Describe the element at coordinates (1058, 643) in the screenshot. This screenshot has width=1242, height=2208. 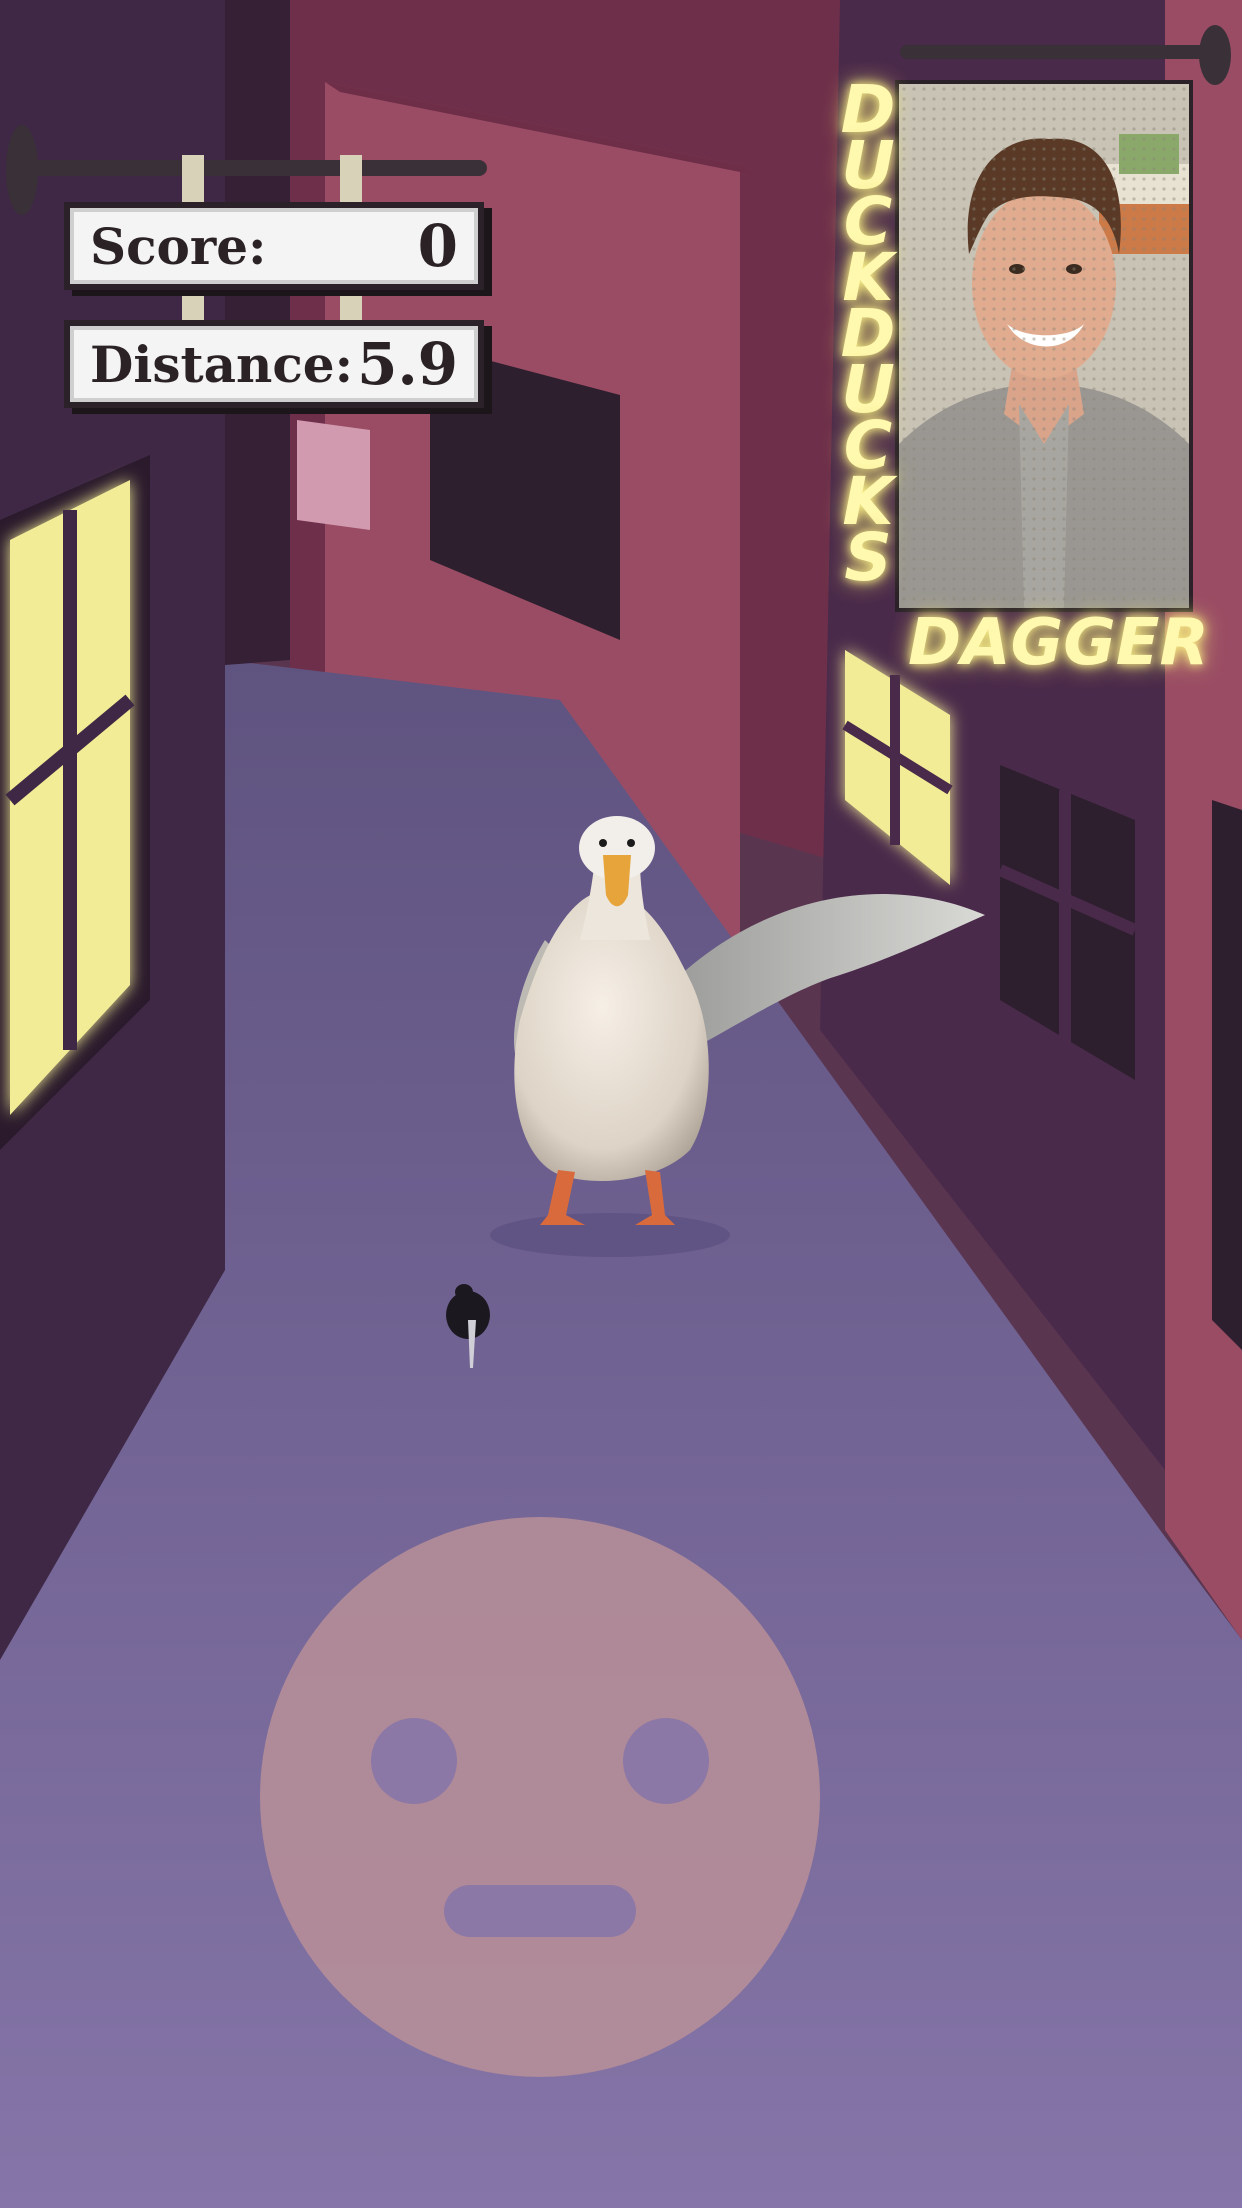
I see `opponent-name-horizontal: DAGGER` at that location.